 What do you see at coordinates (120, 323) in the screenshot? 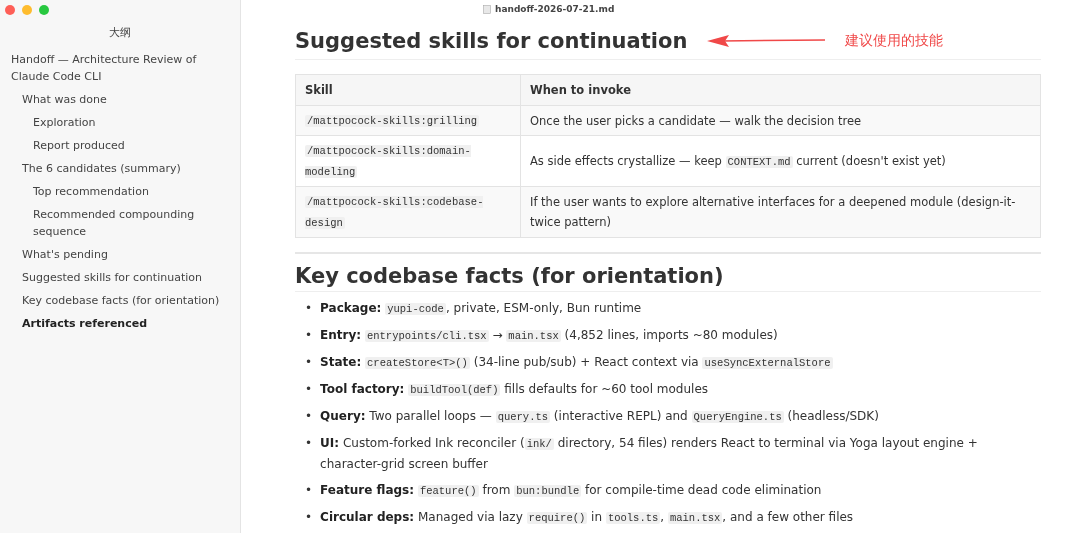
I see `outline-item: Artifacts referenced` at bounding box center [120, 323].